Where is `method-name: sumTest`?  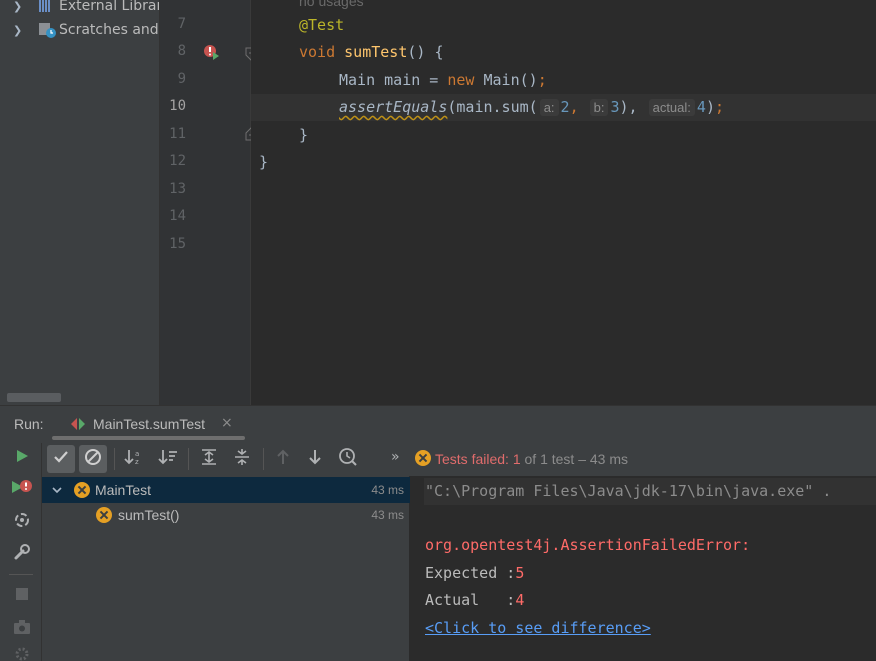 method-name: sumTest is located at coordinates (376, 52).